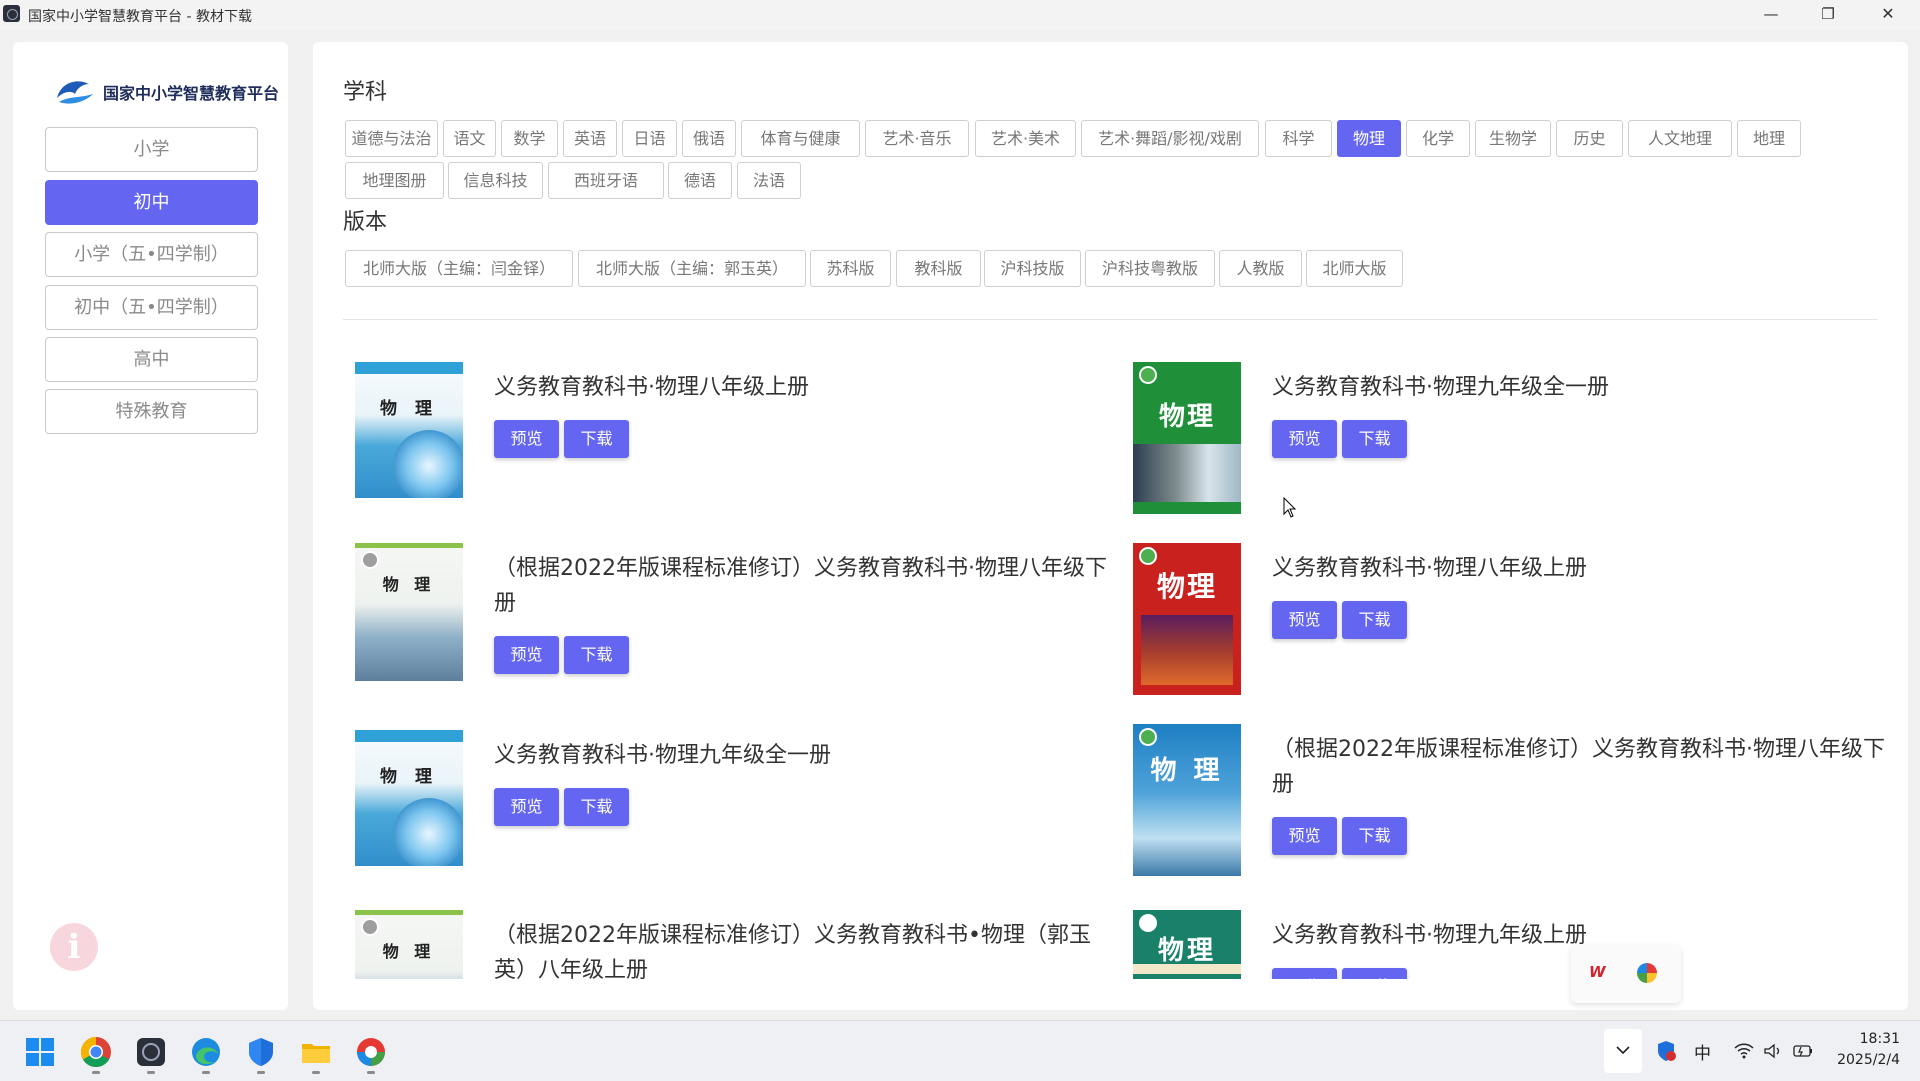 The height and width of the screenshot is (1081, 1920). Describe the element at coordinates (459, 268) in the screenshot. I see `edition-tag: 北师大版（主编：闫金铎）` at that location.